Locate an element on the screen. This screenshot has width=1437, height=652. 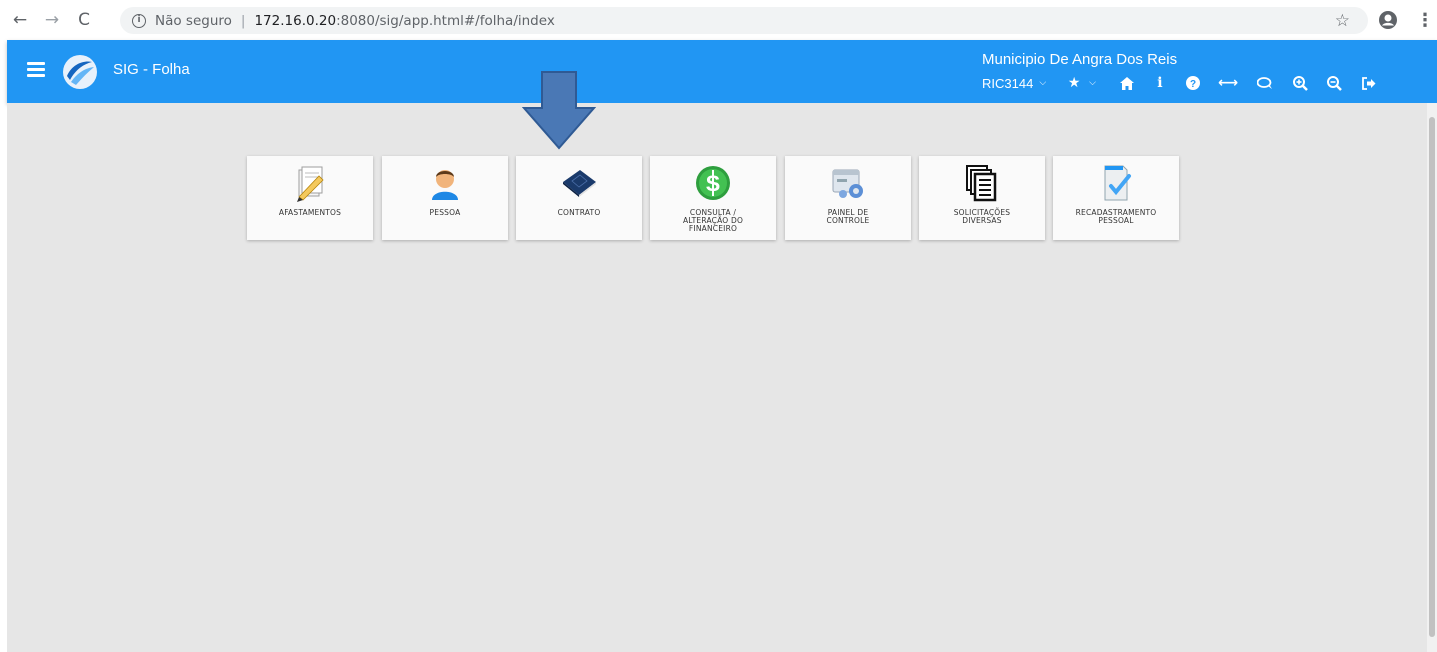
tile-label: SOLICITAÇÕES DIVERSAS is located at coordinates (982, 216).